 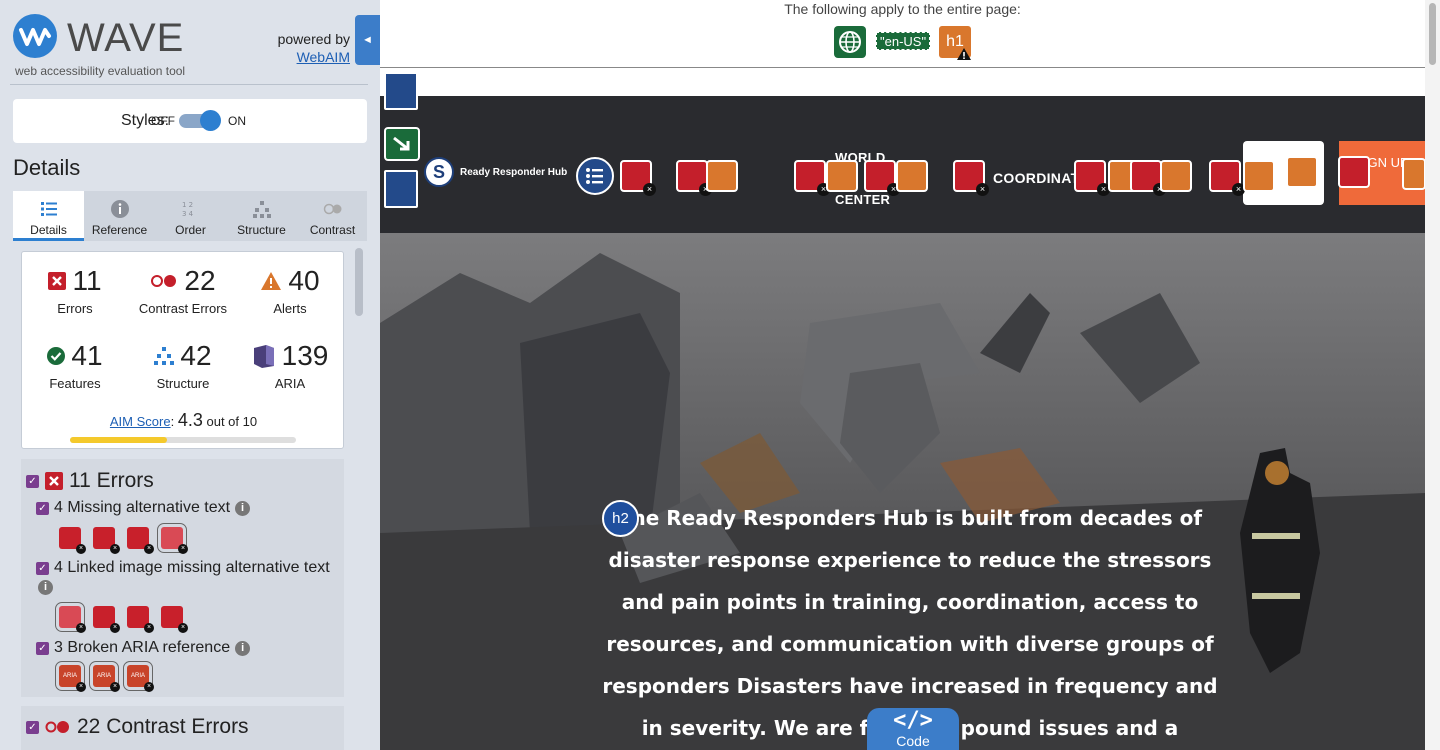 I want to click on aria-stat: 139 ARIA, so click(x=290, y=365).